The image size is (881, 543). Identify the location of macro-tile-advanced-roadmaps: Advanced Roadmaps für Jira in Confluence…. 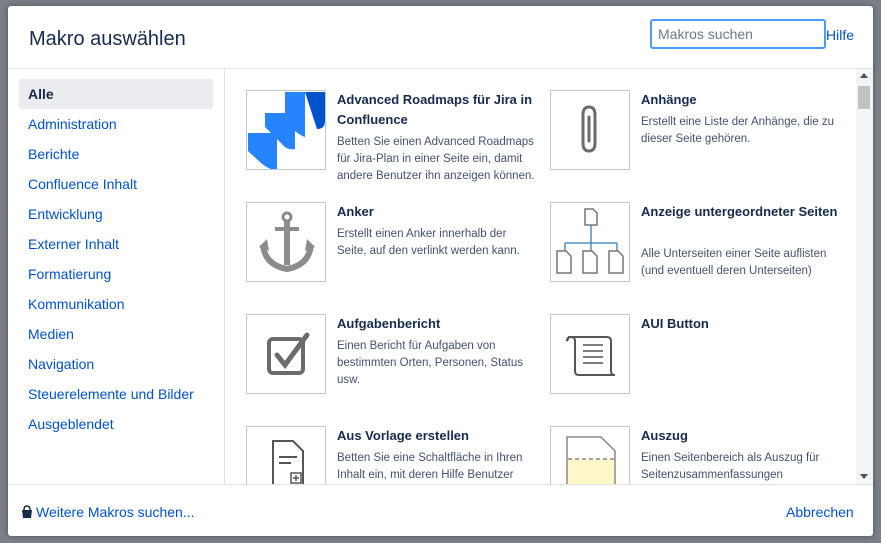
(396, 137).